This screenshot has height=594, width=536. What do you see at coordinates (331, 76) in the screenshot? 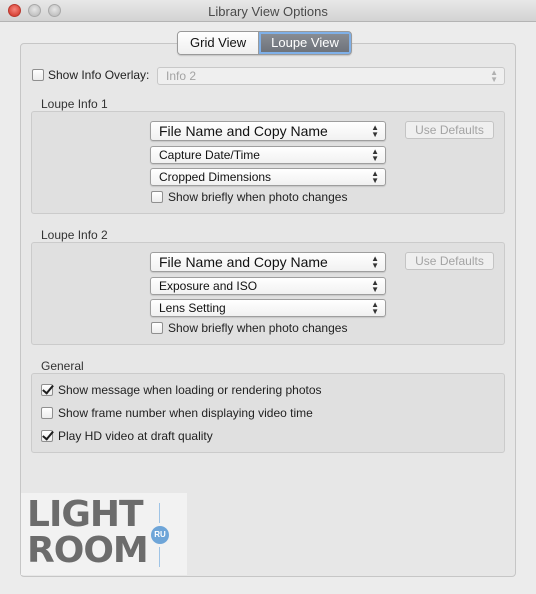
I see `info-overlay-select: Info 2 ▲ ▼` at bounding box center [331, 76].